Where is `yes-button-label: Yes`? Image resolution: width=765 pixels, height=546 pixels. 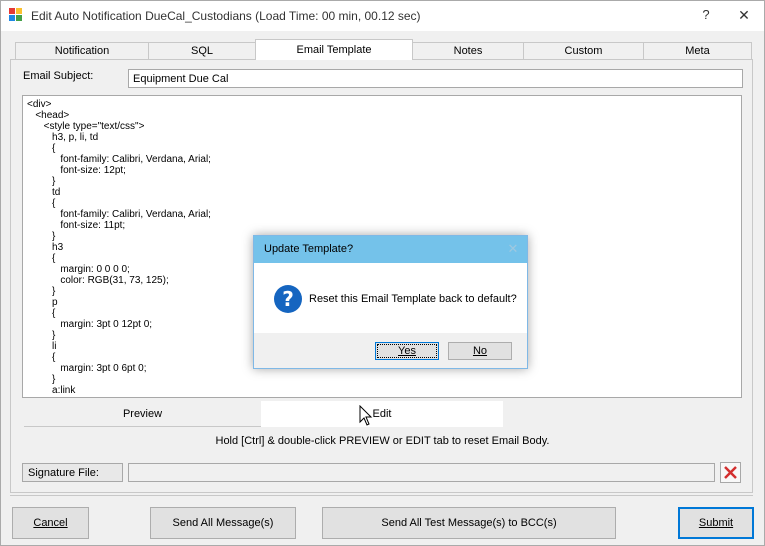
yes-button-label: Yes is located at coordinates (407, 351).